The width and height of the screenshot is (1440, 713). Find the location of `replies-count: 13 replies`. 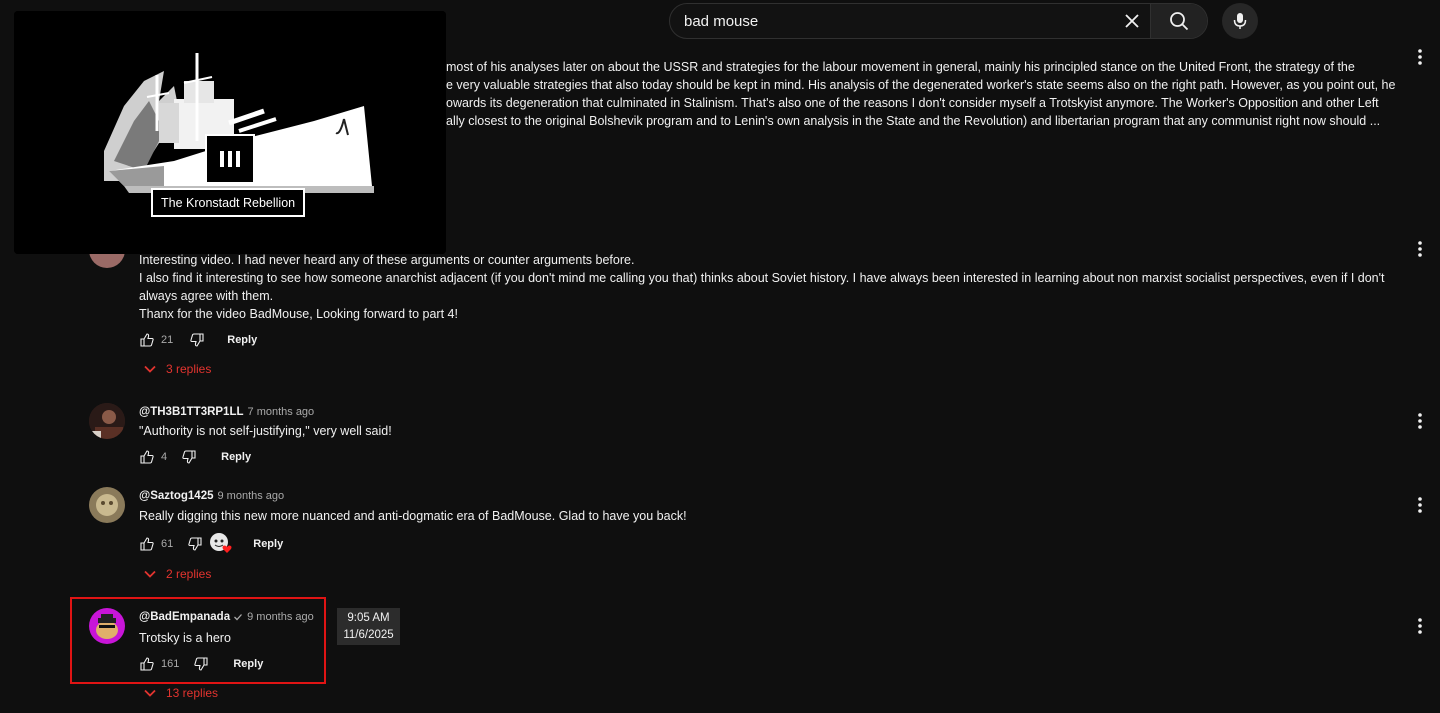

replies-count: 13 replies is located at coordinates (192, 693).